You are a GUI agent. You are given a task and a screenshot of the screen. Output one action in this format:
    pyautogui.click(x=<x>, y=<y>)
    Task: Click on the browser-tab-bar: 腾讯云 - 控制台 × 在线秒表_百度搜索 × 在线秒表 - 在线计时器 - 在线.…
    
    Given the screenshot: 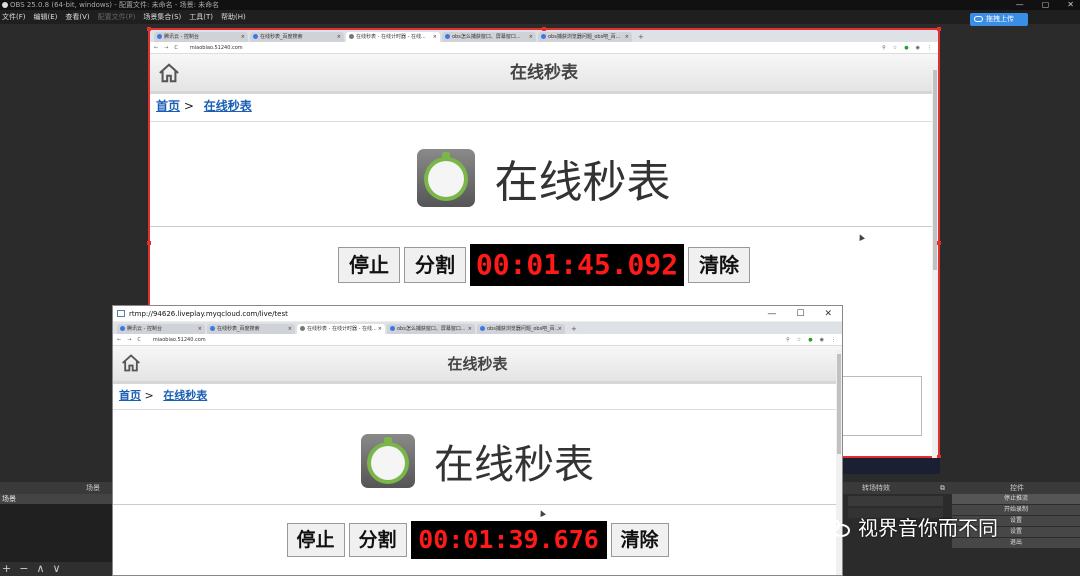 What is the action you would take?
    pyautogui.click(x=544, y=36)
    